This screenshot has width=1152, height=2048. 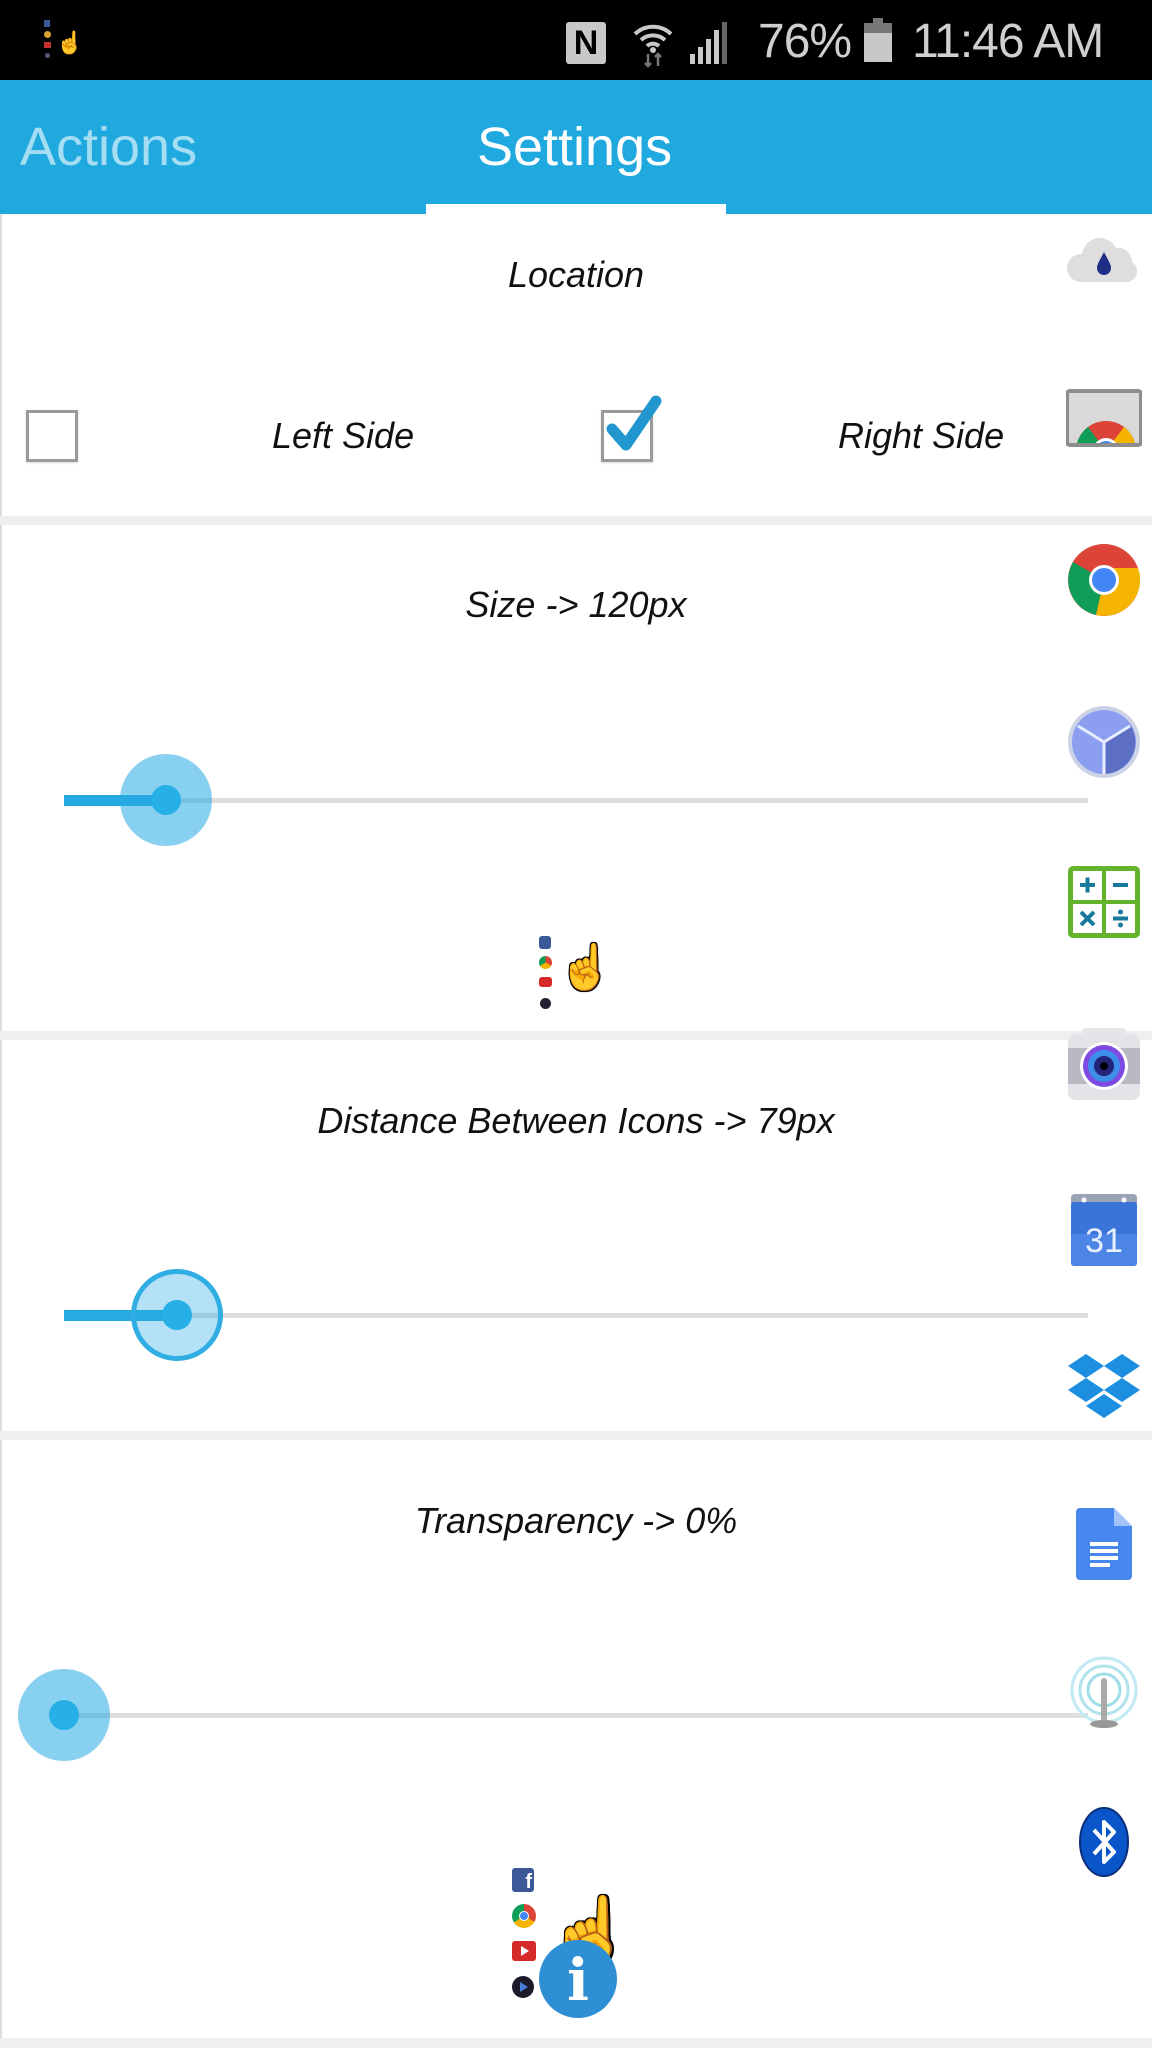 I want to click on wifi-icon, so click(x=653, y=46).